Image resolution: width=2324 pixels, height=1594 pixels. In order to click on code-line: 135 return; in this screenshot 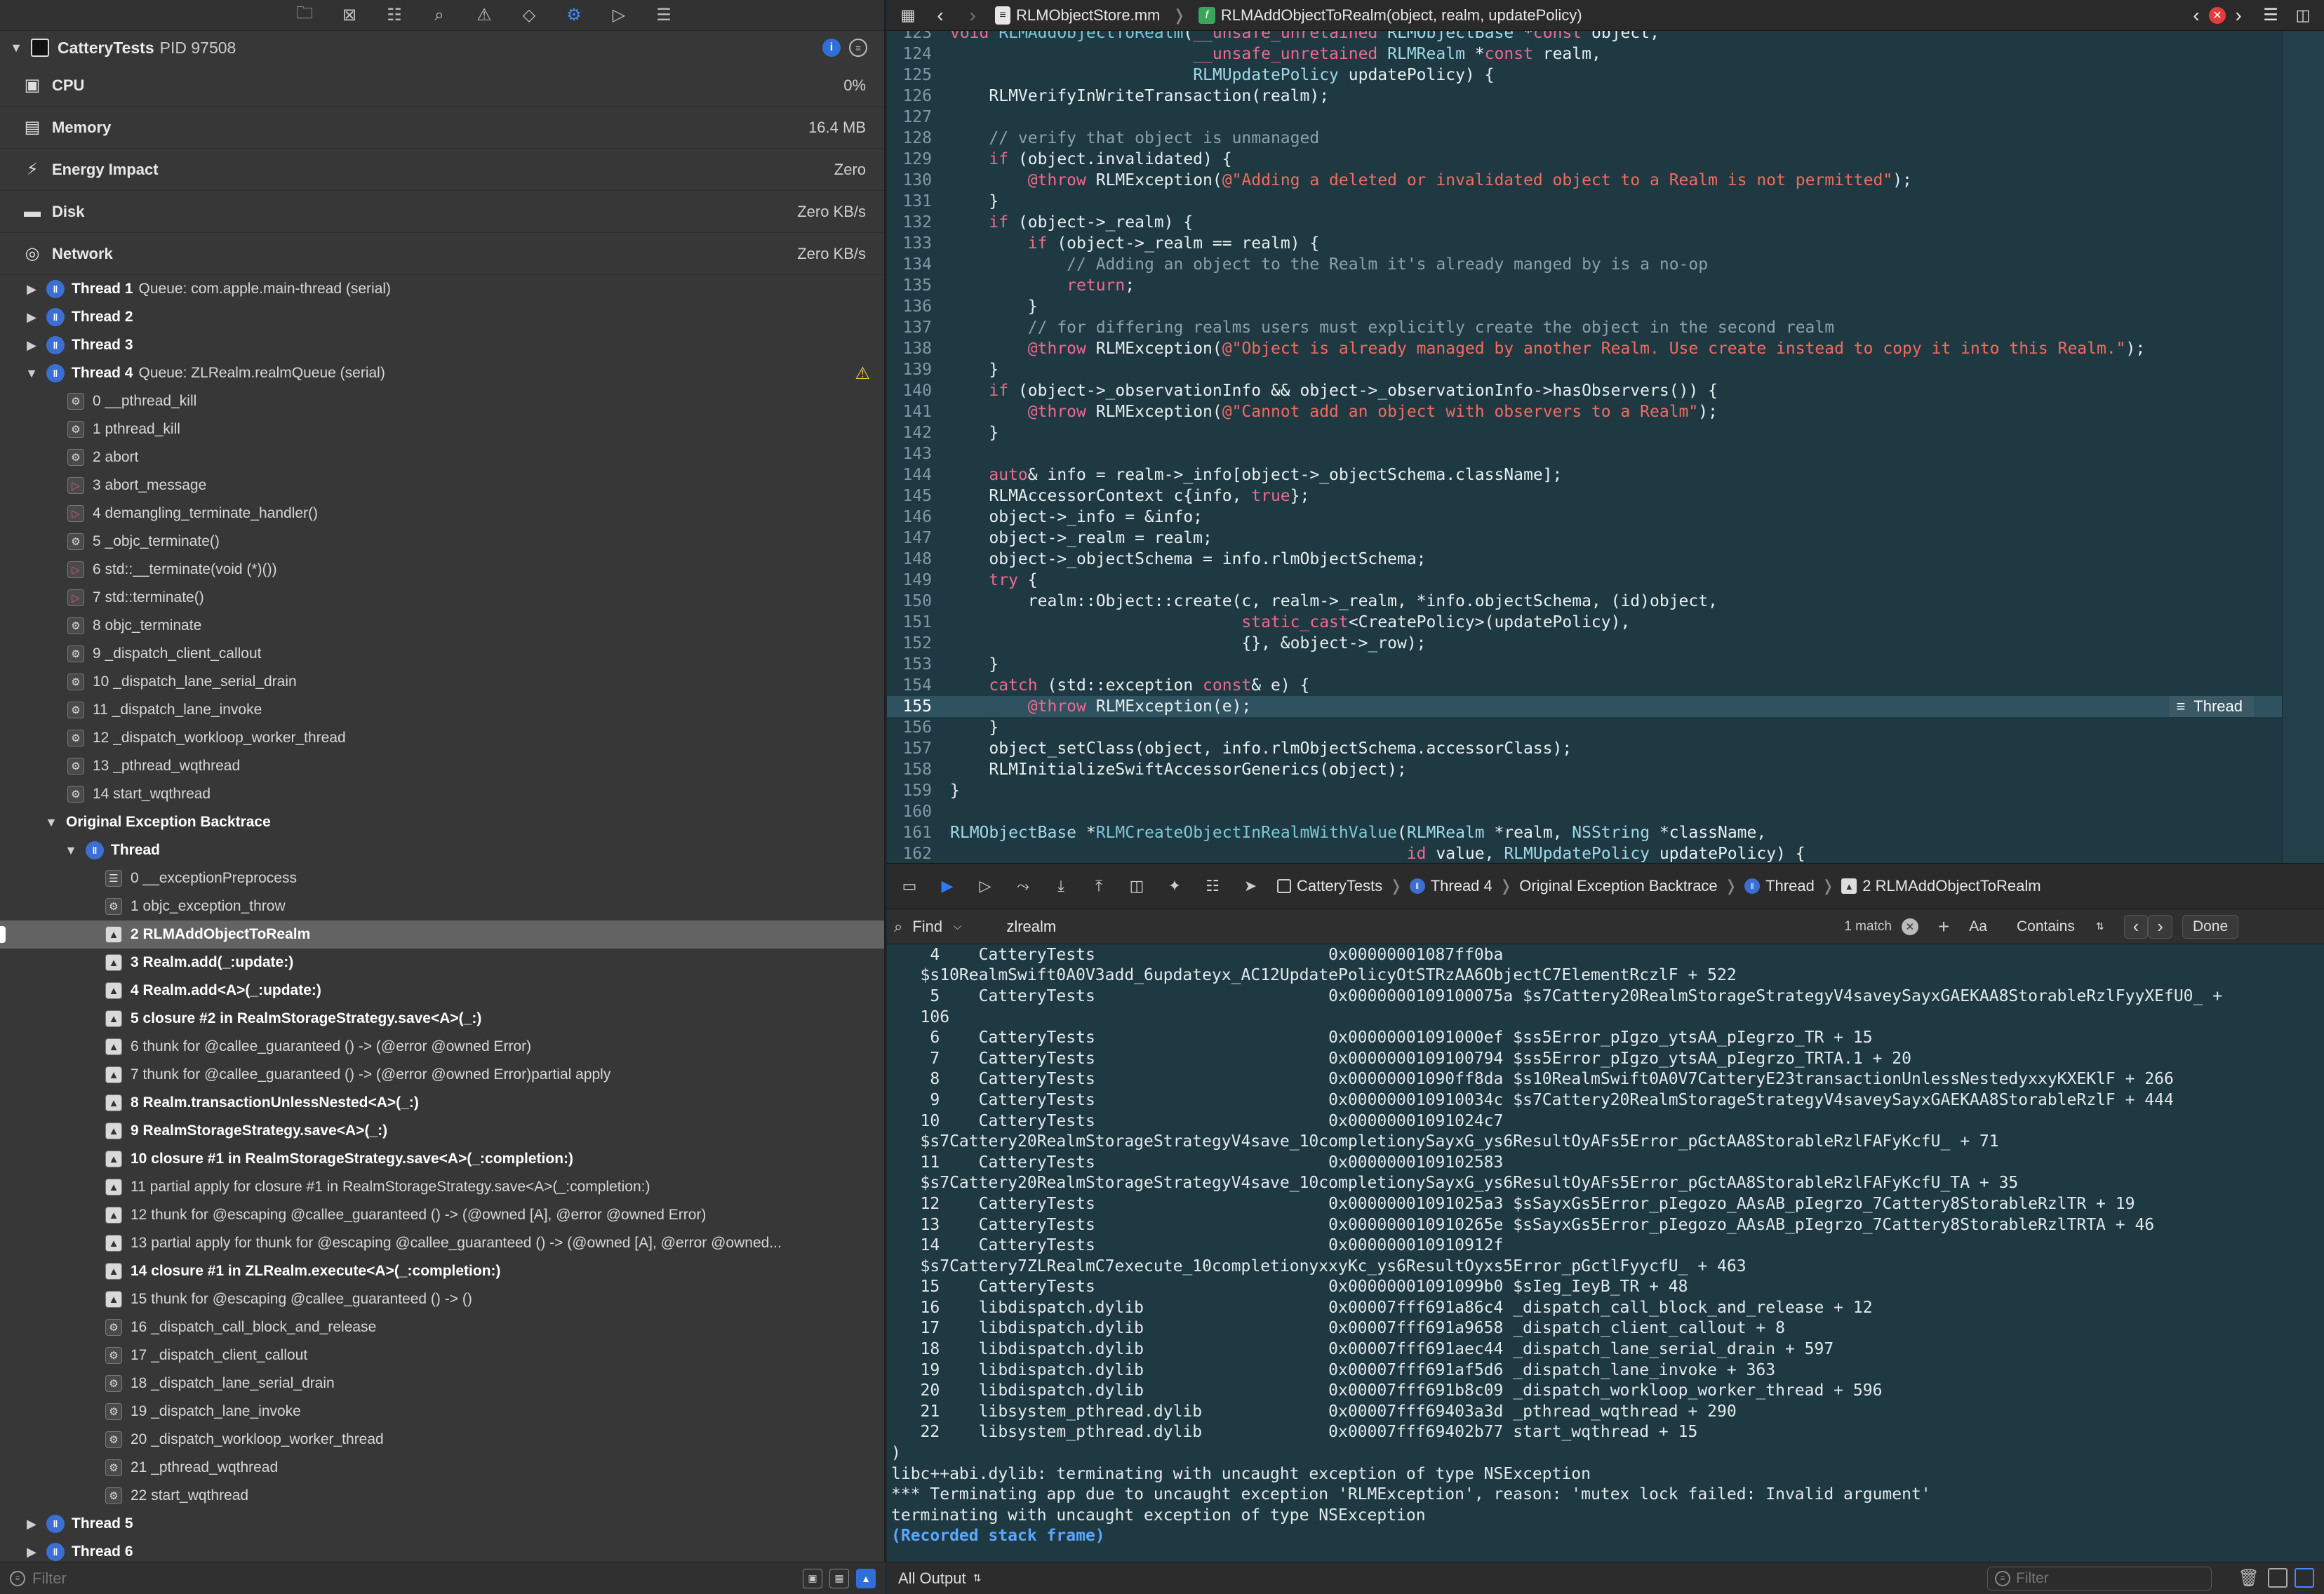, I will do `click(1585, 285)`.